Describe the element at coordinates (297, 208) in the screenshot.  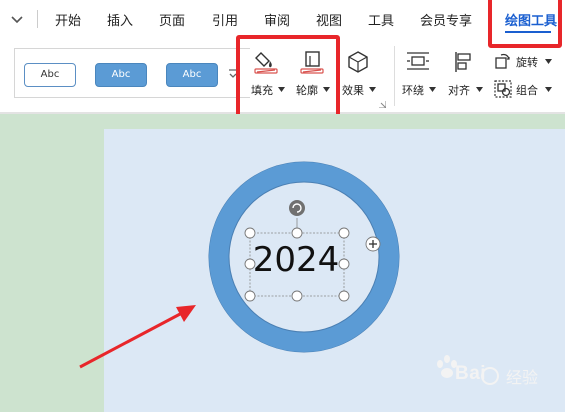
I see `rotate-handle-icon` at that location.